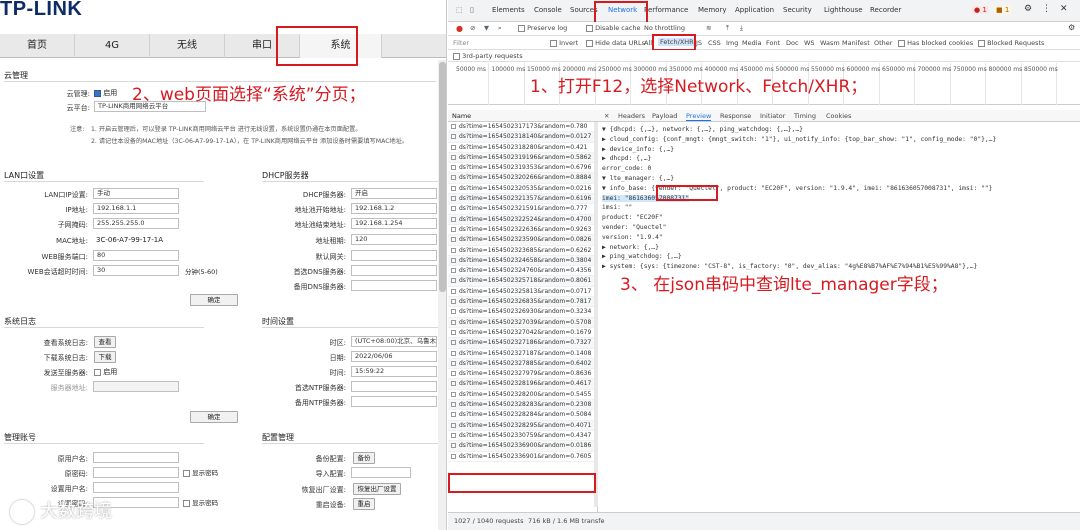  Describe the element at coordinates (885, 10) in the screenshot. I see `tab-recorder: Recorder` at that location.